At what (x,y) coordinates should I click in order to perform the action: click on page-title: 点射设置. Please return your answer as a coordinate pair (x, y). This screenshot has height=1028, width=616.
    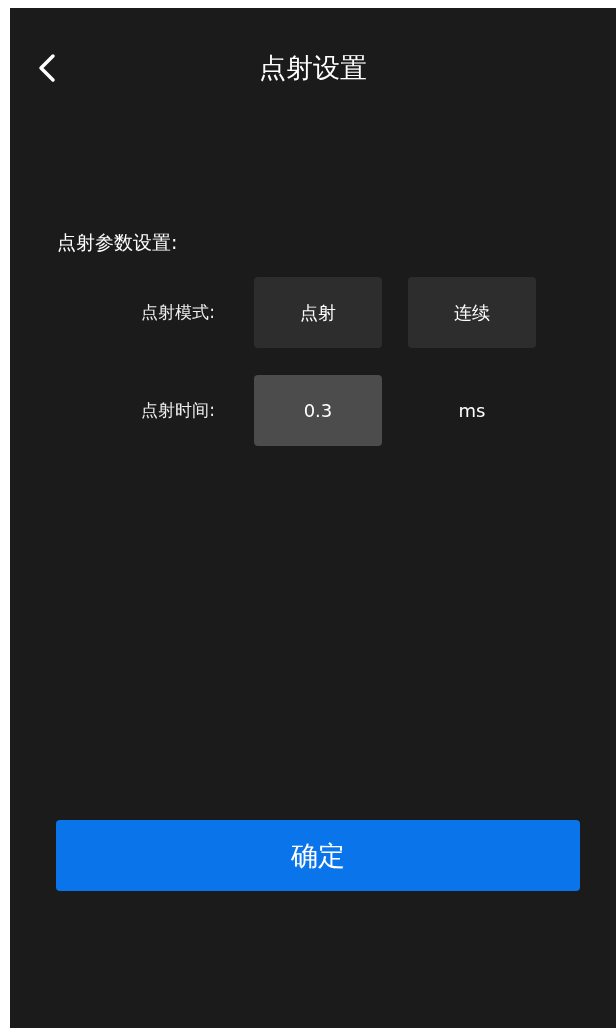
    Looking at the image, I should click on (313, 68).